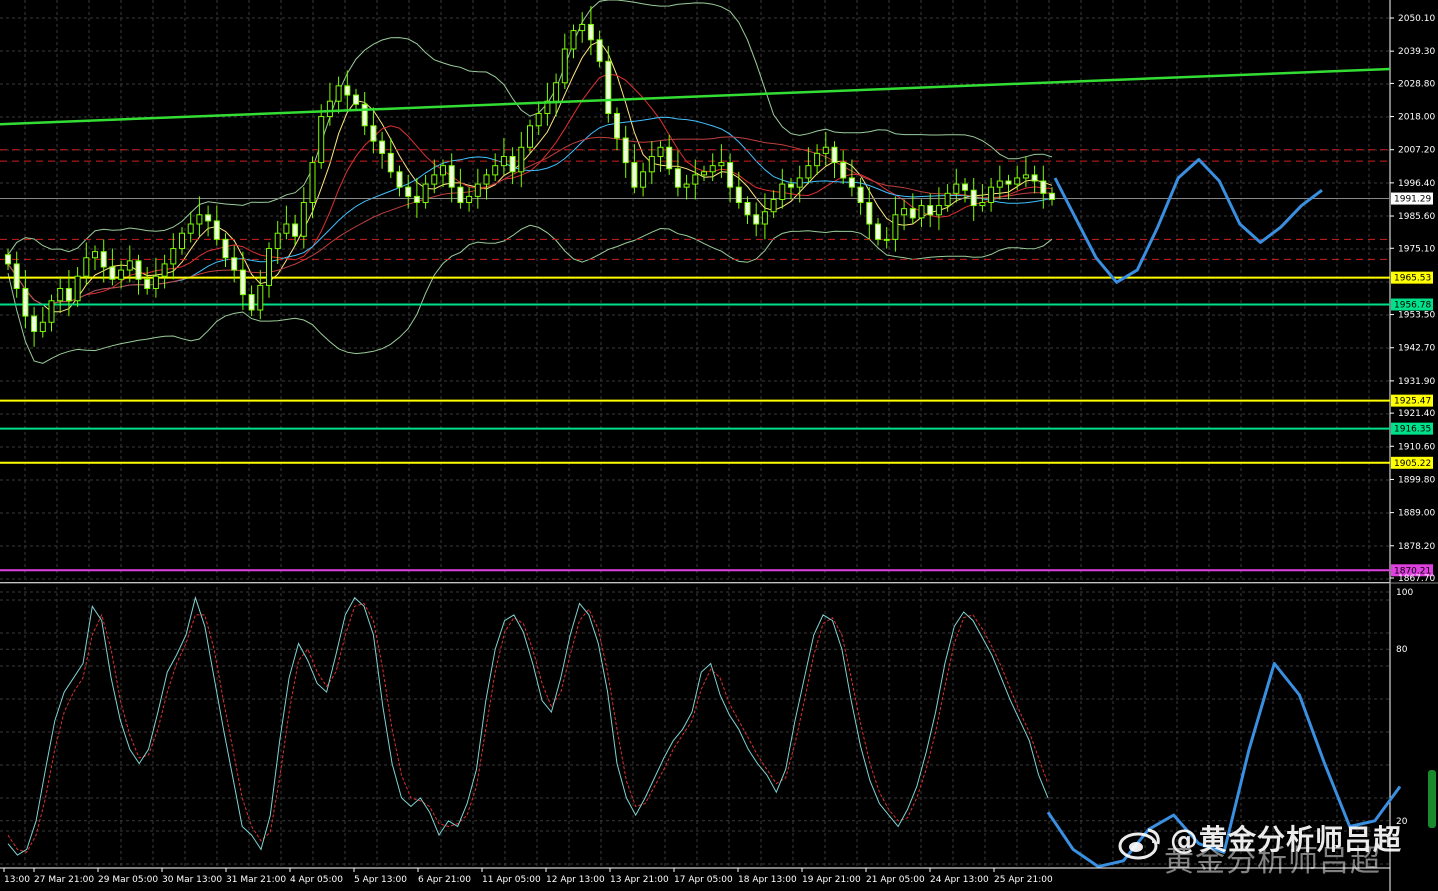 The image size is (1438, 891). What do you see at coordinates (831, 880) in the screenshot?
I see `time-tick-label: 19 Apr 21:00` at bounding box center [831, 880].